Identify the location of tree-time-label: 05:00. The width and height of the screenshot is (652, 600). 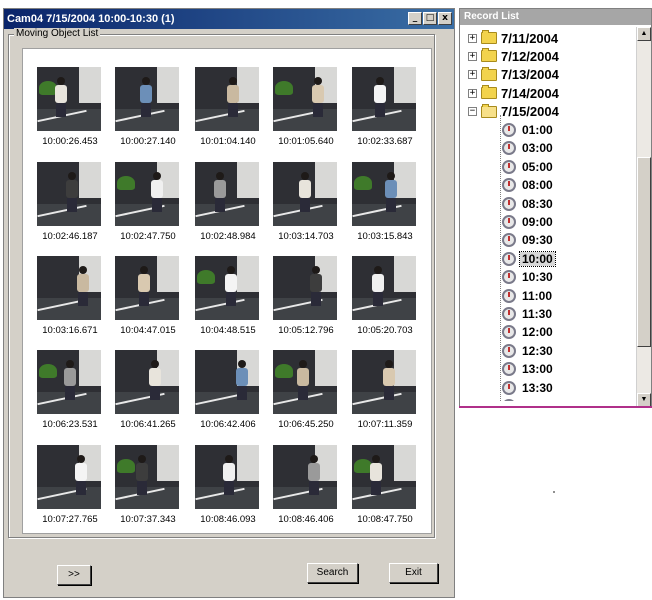
(537, 166).